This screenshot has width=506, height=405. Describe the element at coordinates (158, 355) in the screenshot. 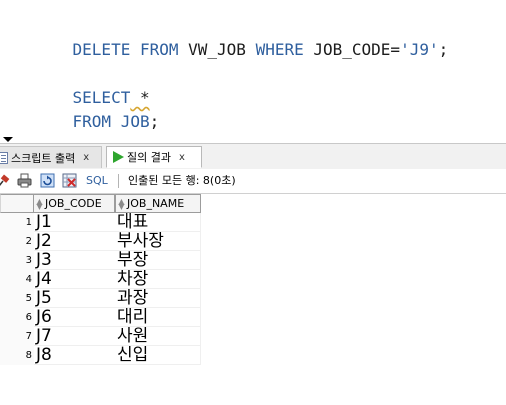

I see `cell-job-name: 신입` at that location.